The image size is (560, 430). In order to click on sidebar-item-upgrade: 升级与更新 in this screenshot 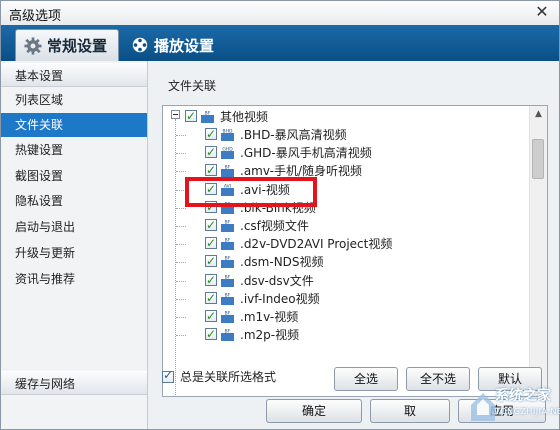, I will do `click(74, 253)`.